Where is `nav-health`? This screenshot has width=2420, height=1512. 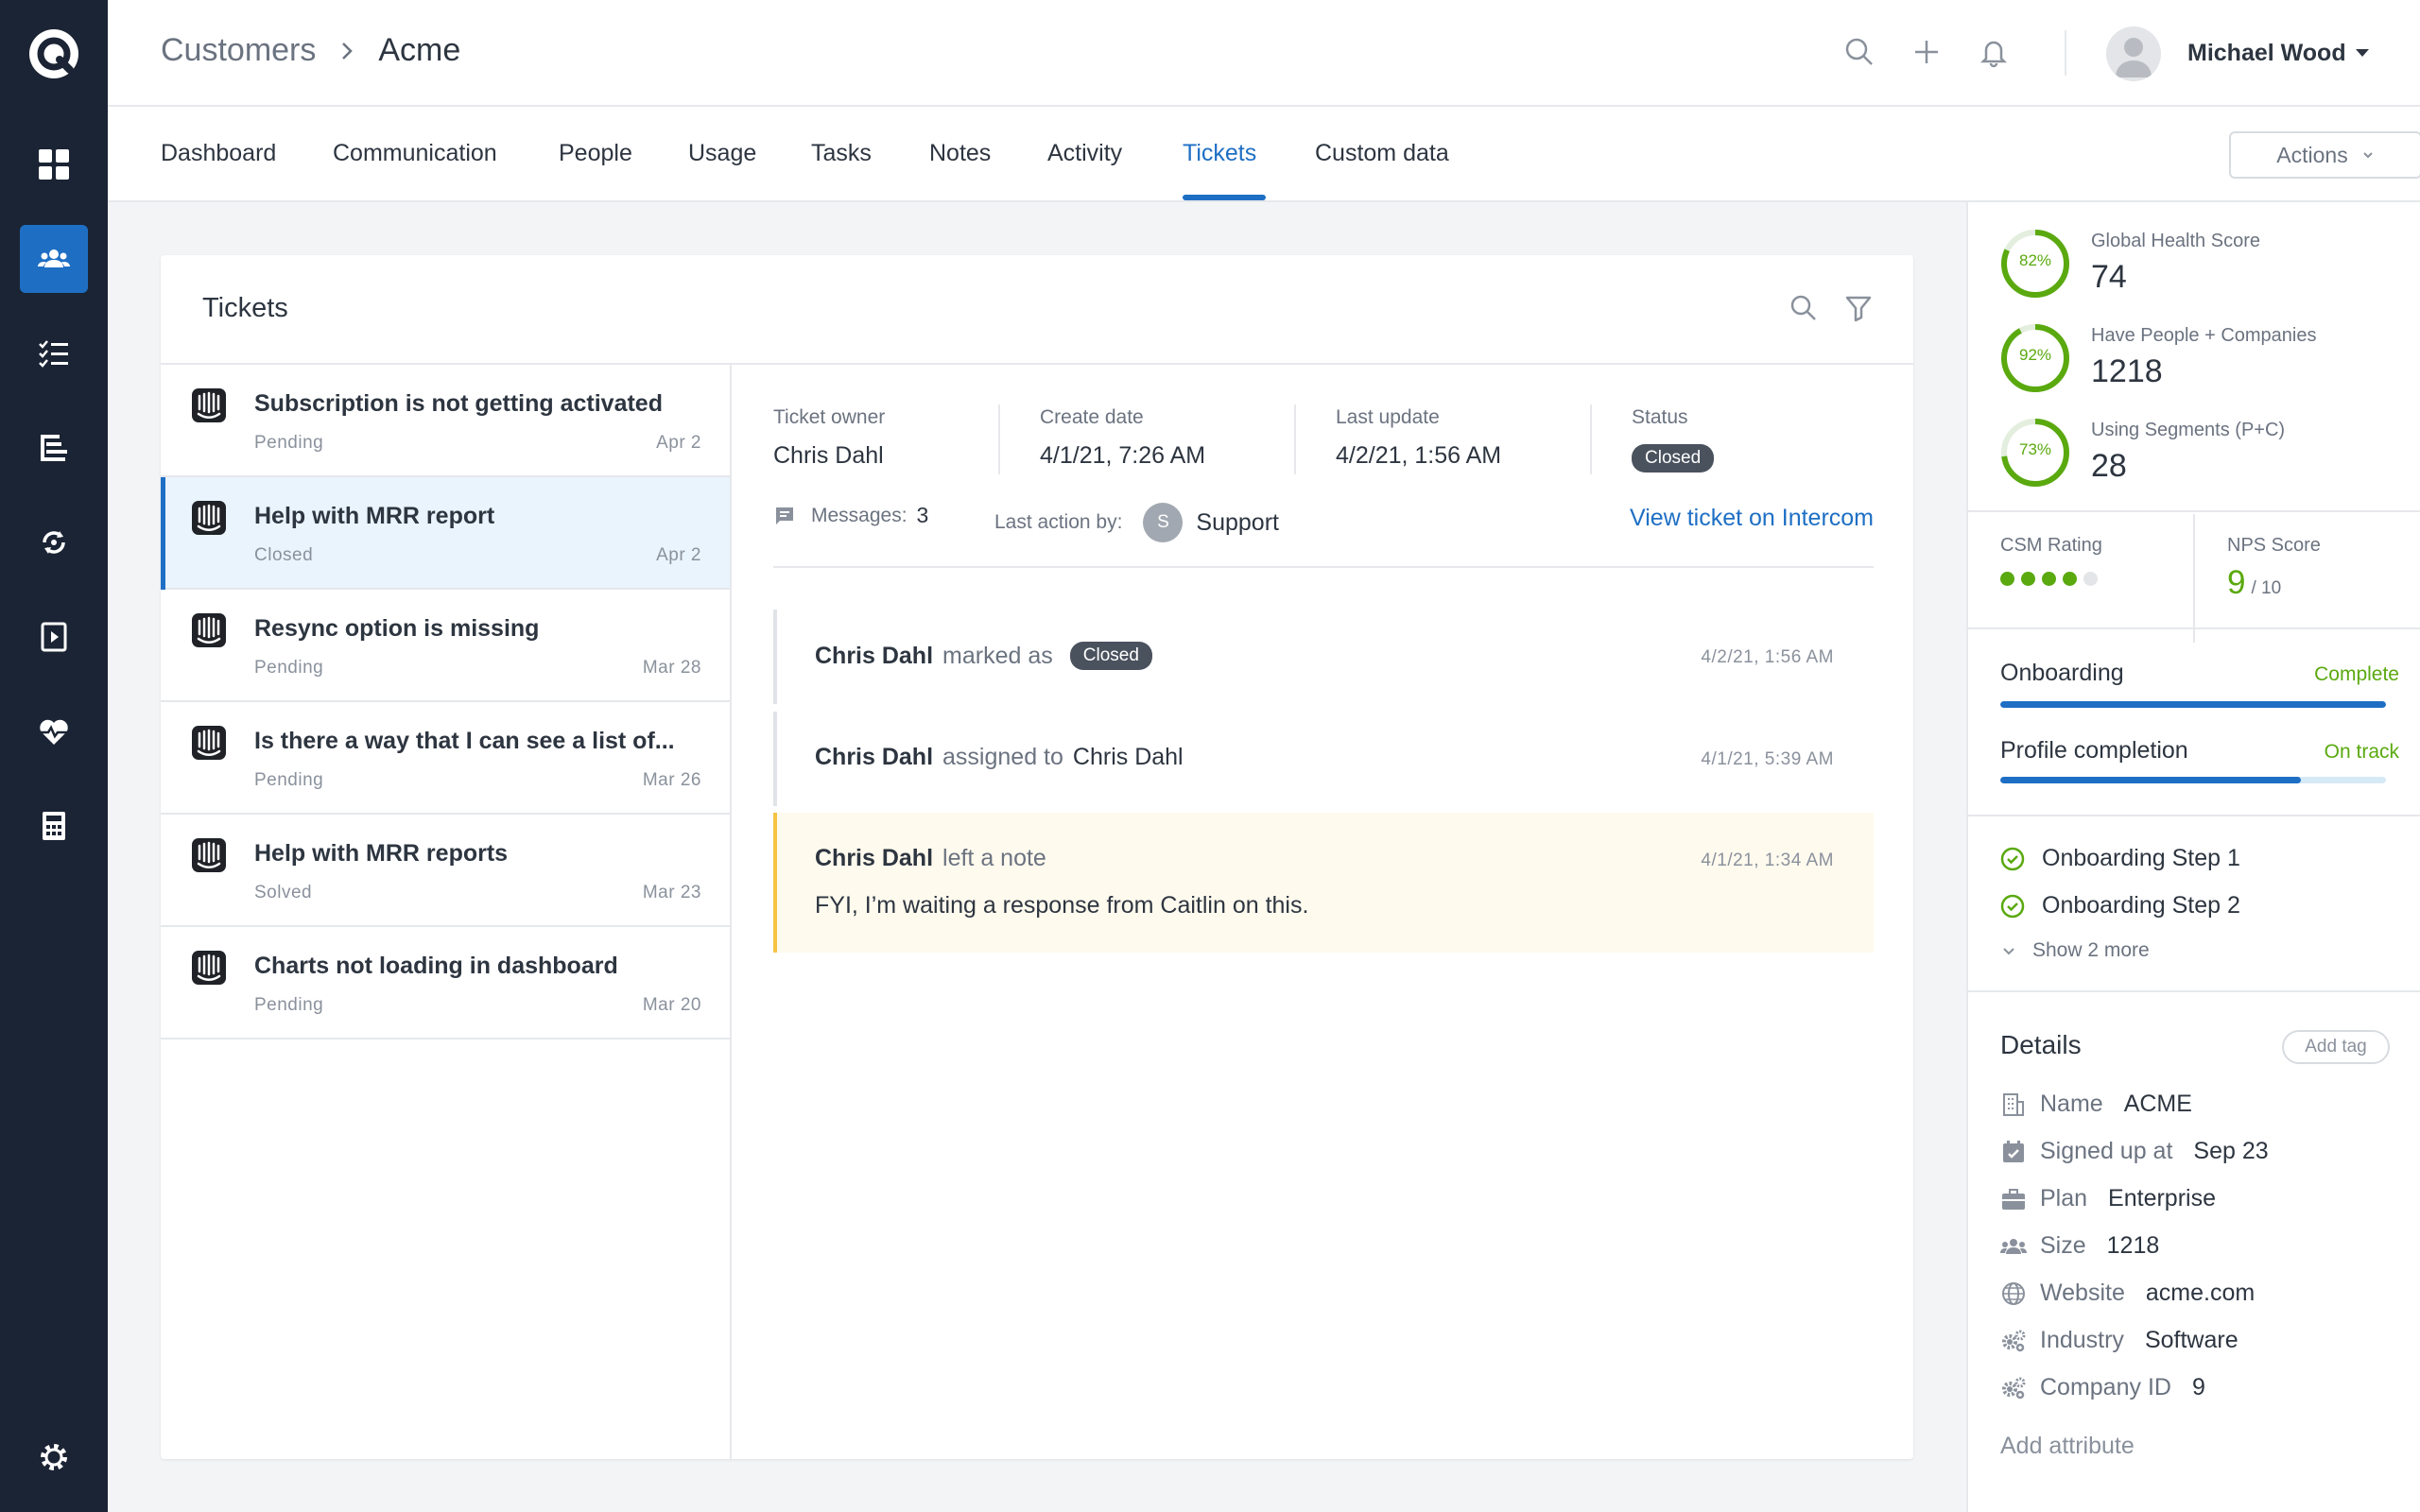 nav-health is located at coordinates (54, 731).